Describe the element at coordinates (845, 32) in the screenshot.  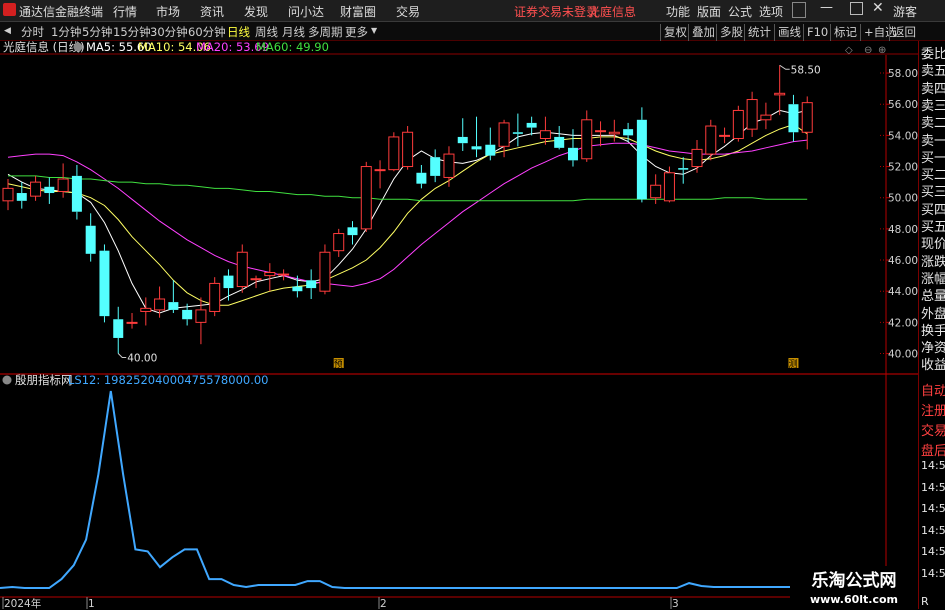
I see `btn-mark: 标记` at that location.